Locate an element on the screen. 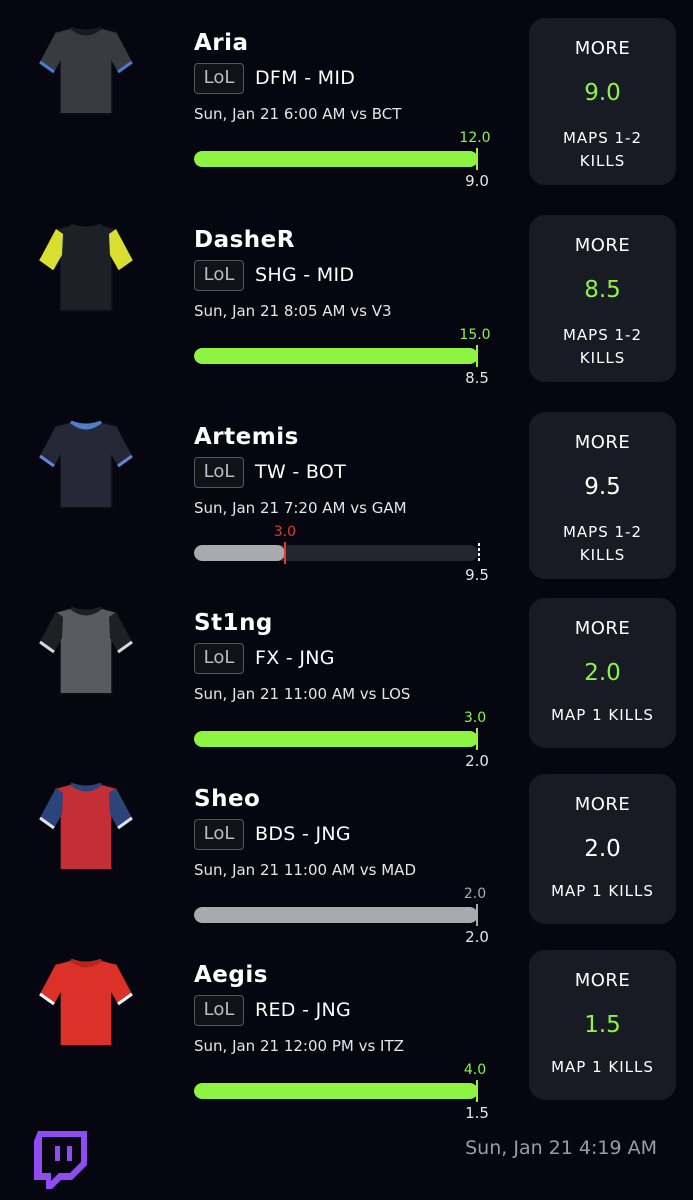 The height and width of the screenshot is (1200, 693). player-name: Artemis is located at coordinates (246, 437).